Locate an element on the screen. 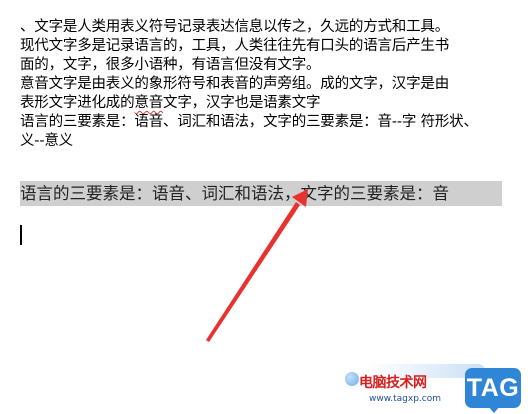  text-line-1: 、文字是人类用表义符号记录表达信息以传之，久远的方式和工具。 is located at coordinates (234, 27).